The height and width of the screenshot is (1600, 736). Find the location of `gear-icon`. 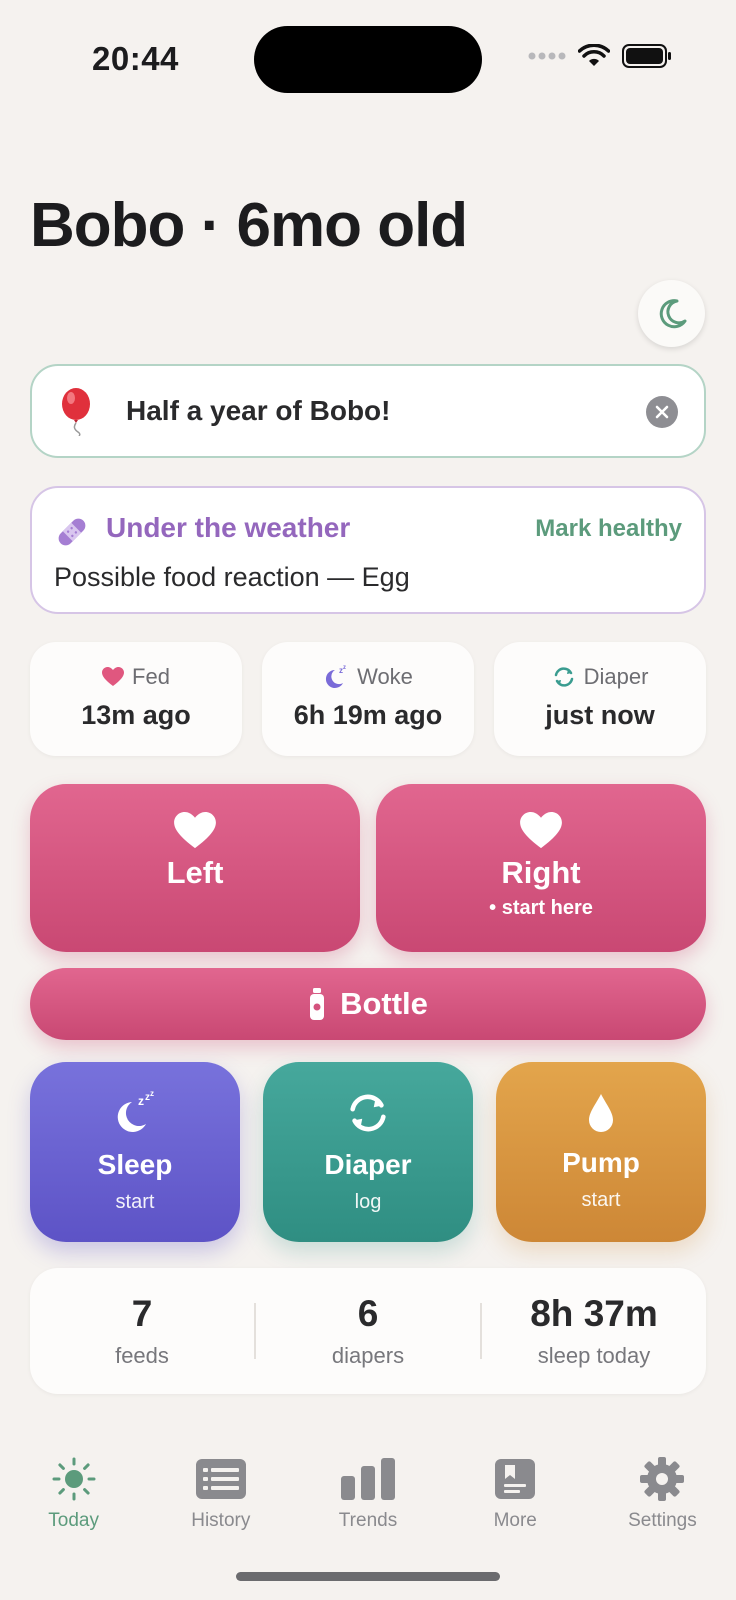

gear-icon is located at coordinates (662, 1479).